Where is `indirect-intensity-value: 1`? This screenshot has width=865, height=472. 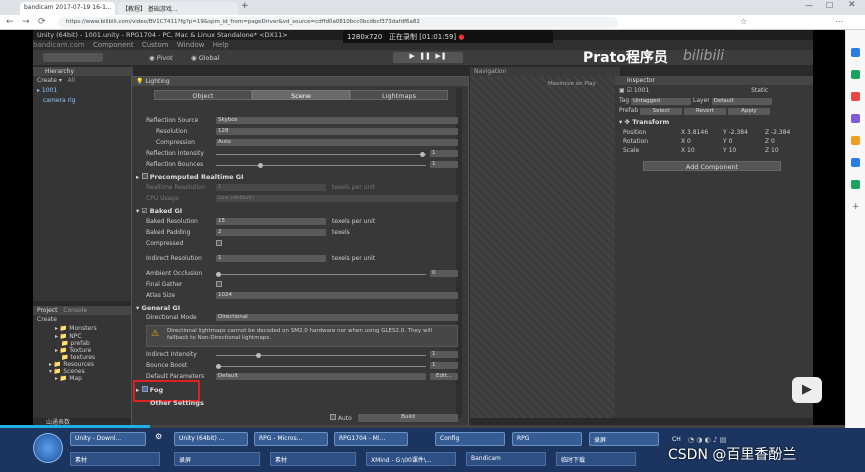
indirect-intensity-value: 1 is located at coordinates (444, 354).